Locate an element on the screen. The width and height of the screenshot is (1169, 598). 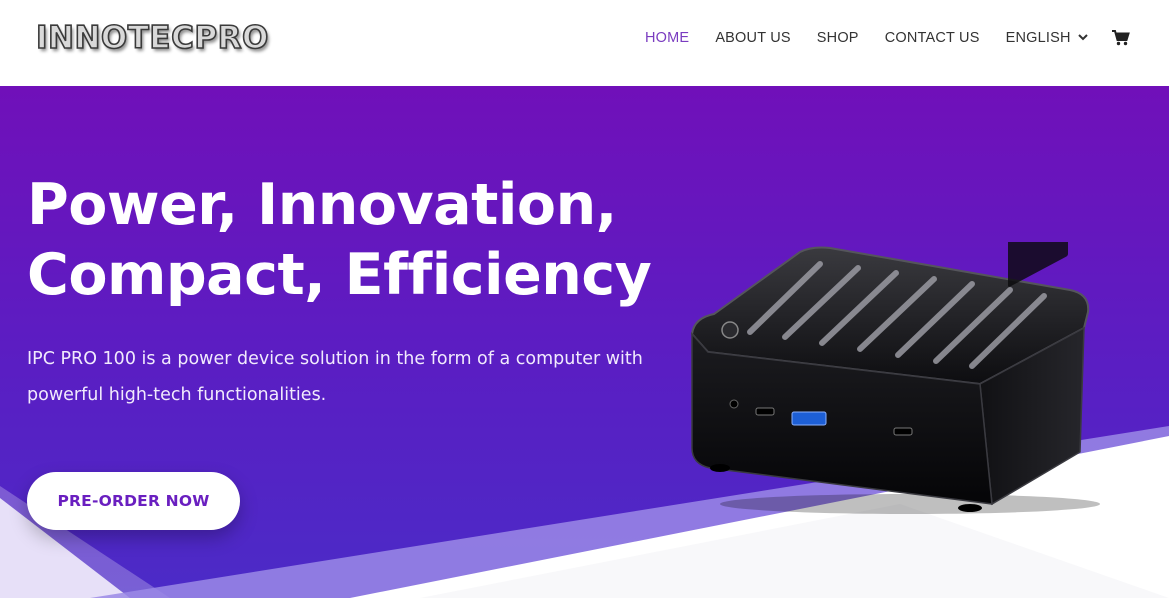
nav-contact-us: CONTACT US is located at coordinates (932, 38).